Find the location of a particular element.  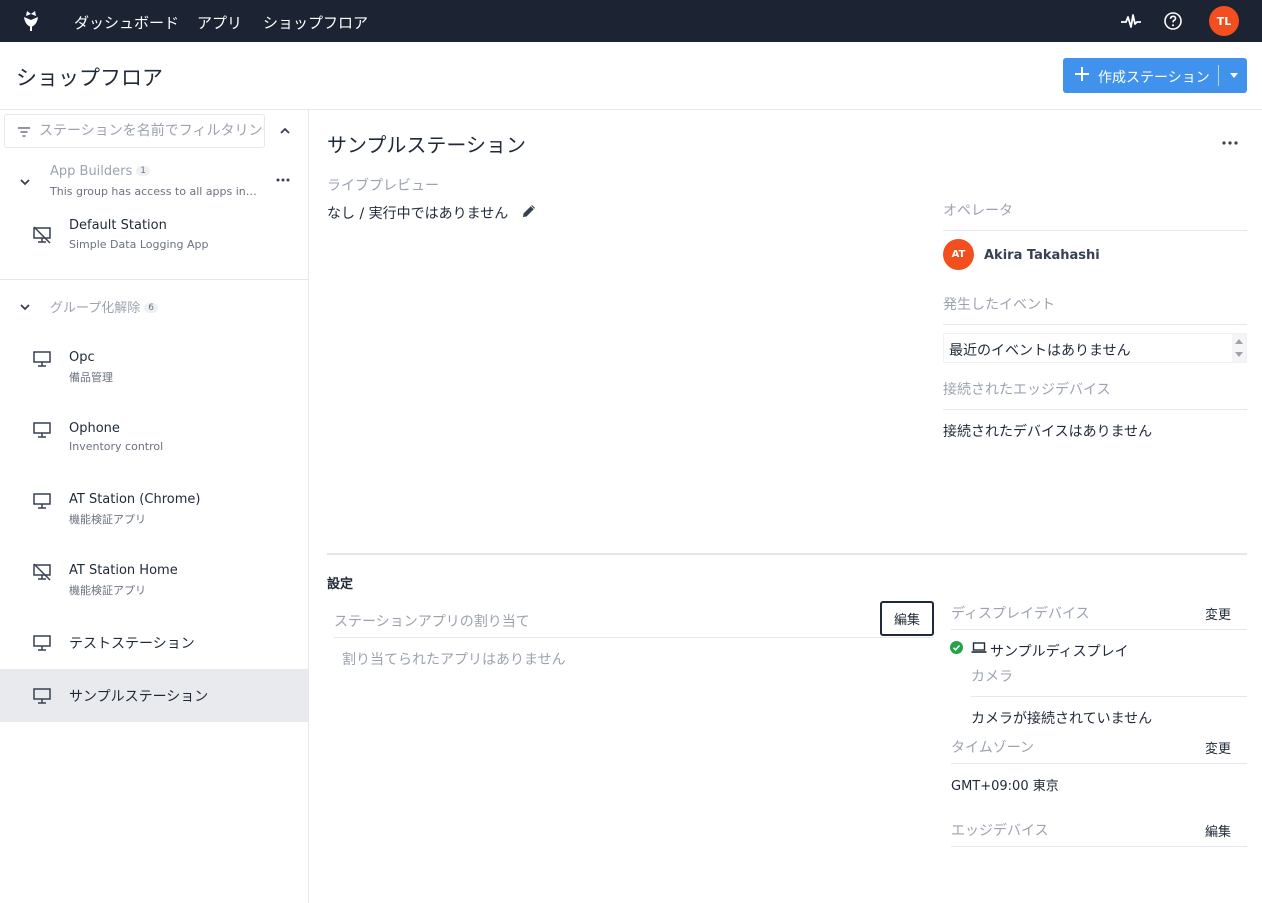

station-name: AT Station Home is located at coordinates (123, 570).